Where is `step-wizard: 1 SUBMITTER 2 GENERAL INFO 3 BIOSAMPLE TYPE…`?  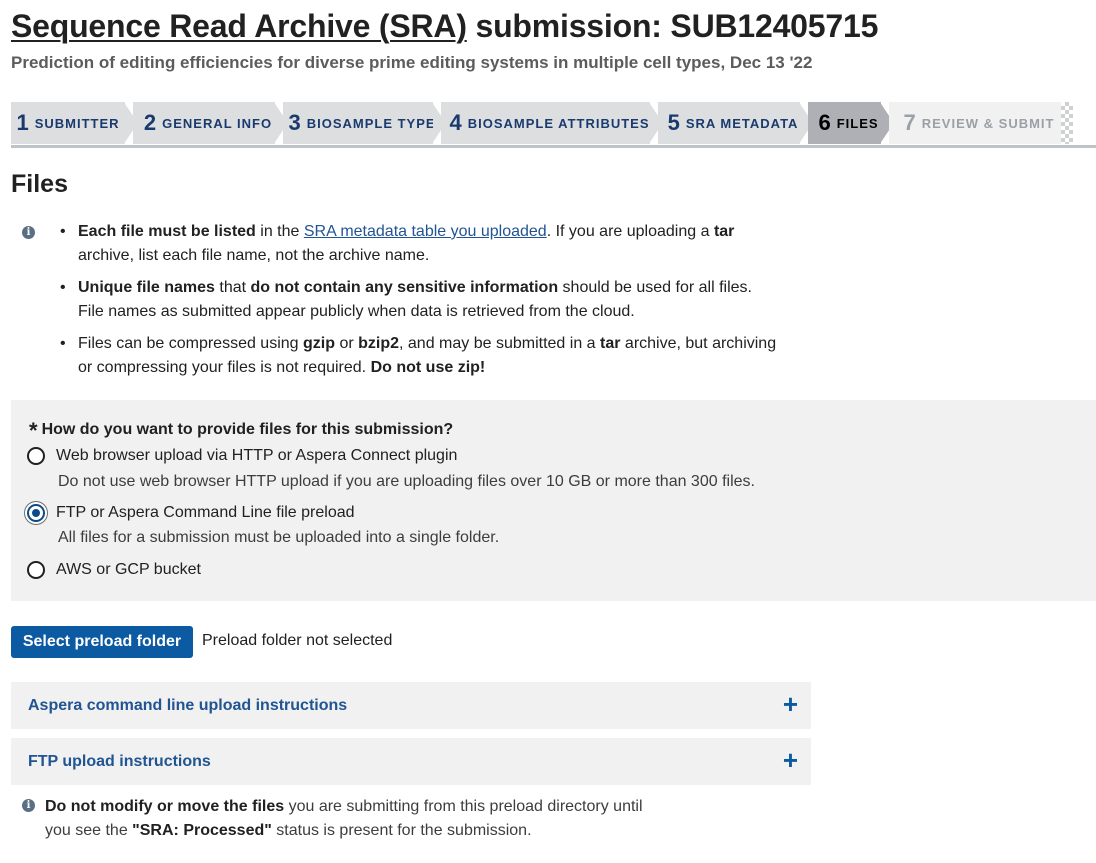
step-wizard: 1 SUBMITTER 2 GENERAL INFO 3 BIOSAMPLE TYPE… is located at coordinates (553, 123).